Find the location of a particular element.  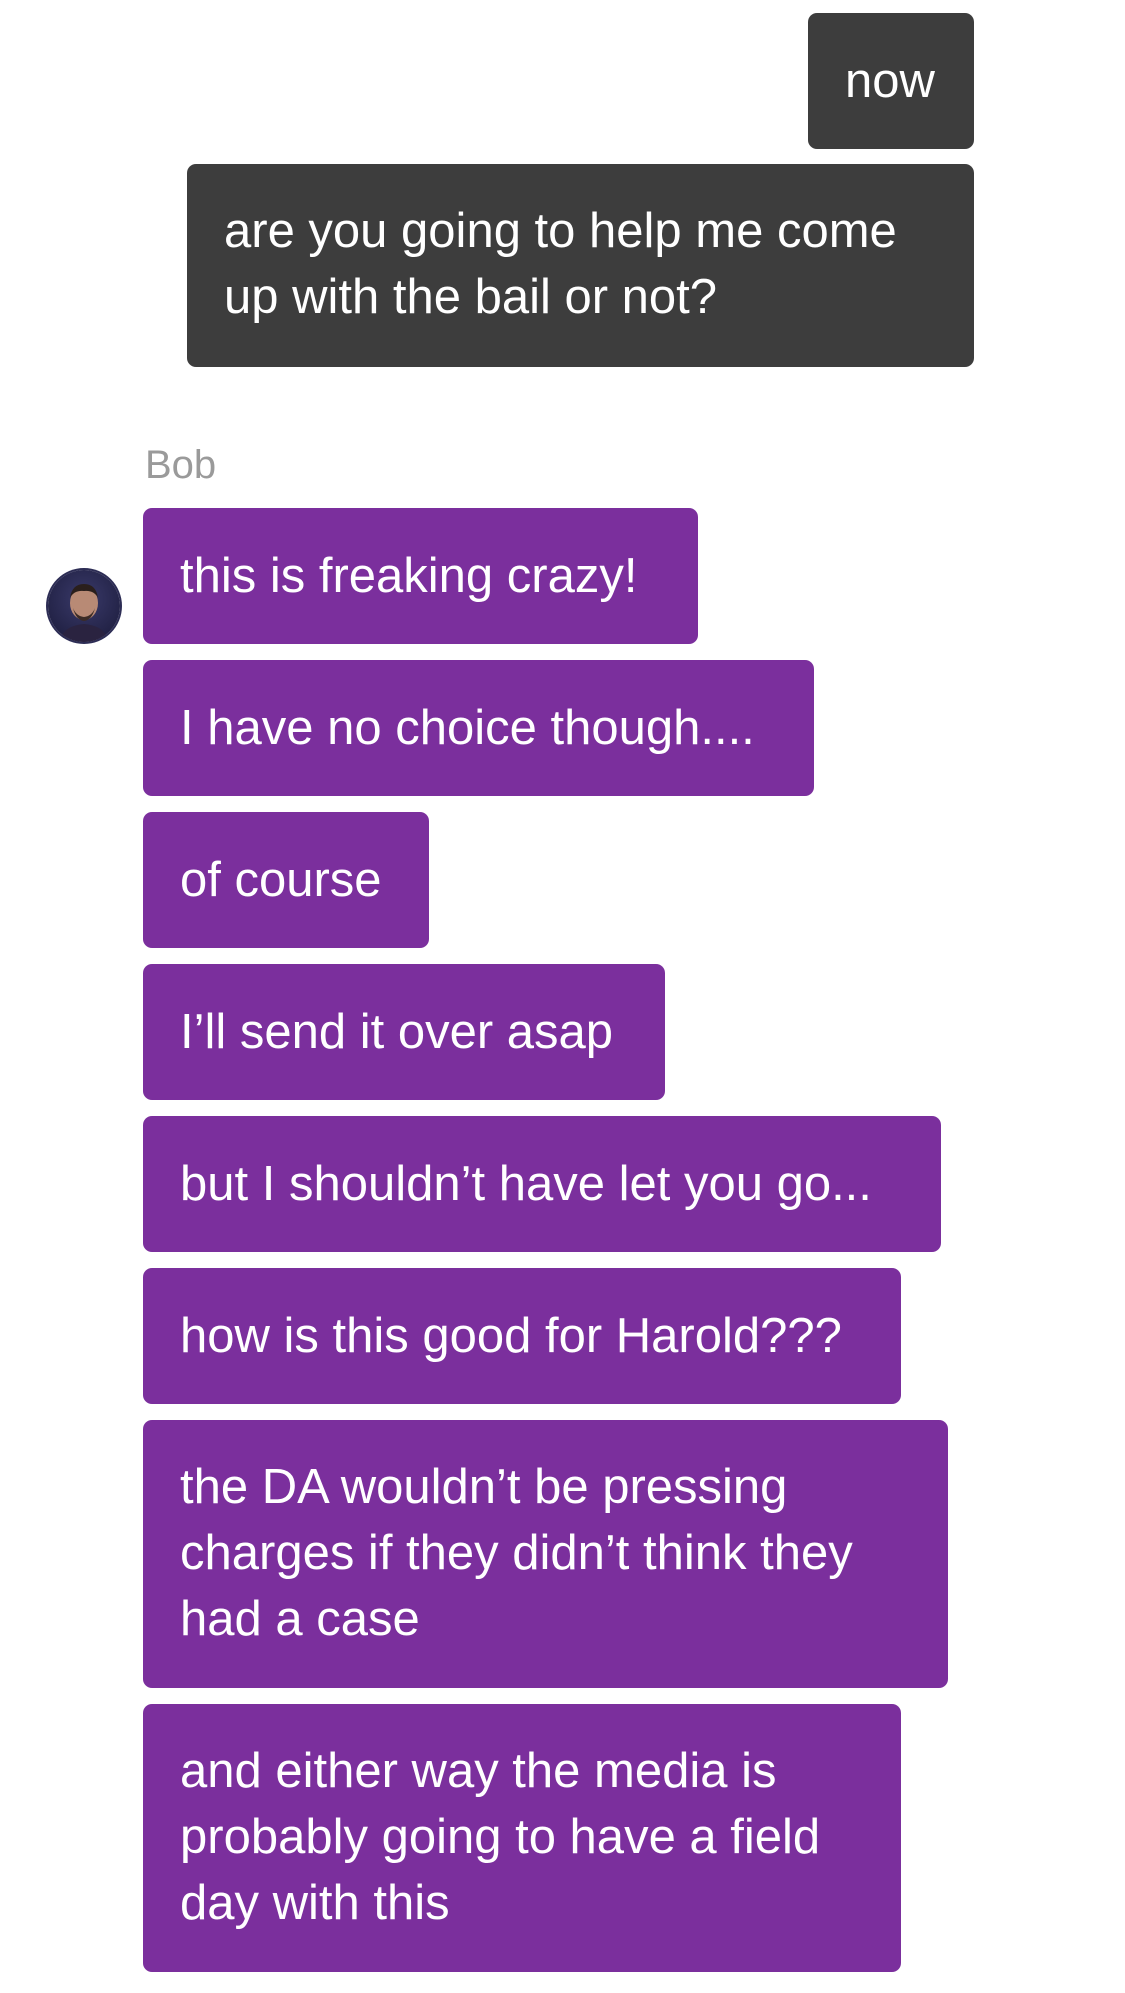

incoming-message: of course is located at coordinates (286, 880).